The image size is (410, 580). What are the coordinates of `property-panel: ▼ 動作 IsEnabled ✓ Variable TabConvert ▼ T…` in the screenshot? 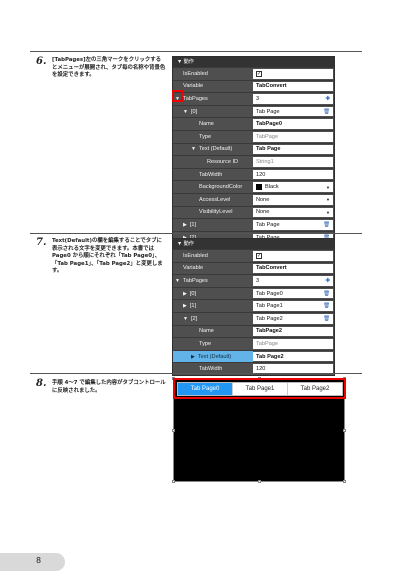 It's located at (253, 150).